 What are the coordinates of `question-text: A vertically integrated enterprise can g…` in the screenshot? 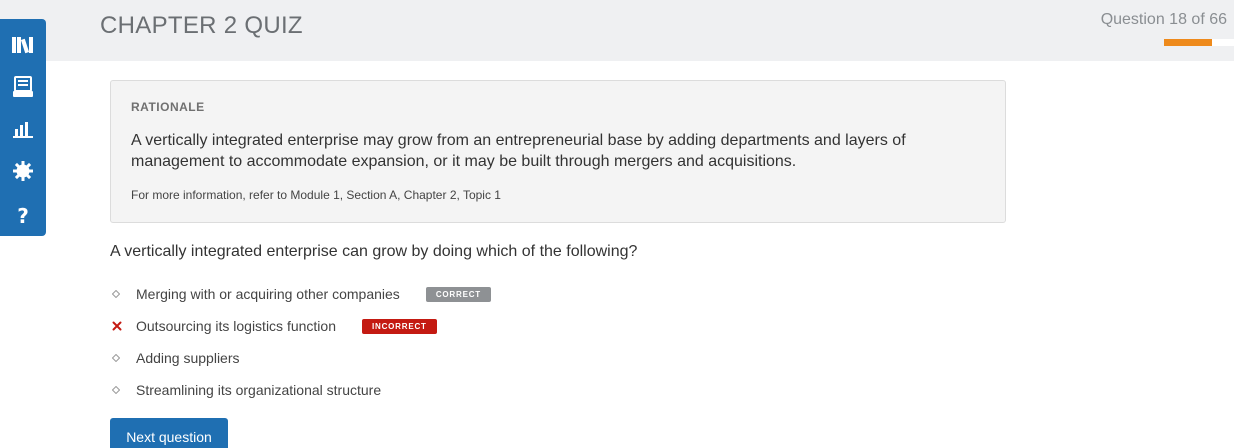 It's located at (374, 251).